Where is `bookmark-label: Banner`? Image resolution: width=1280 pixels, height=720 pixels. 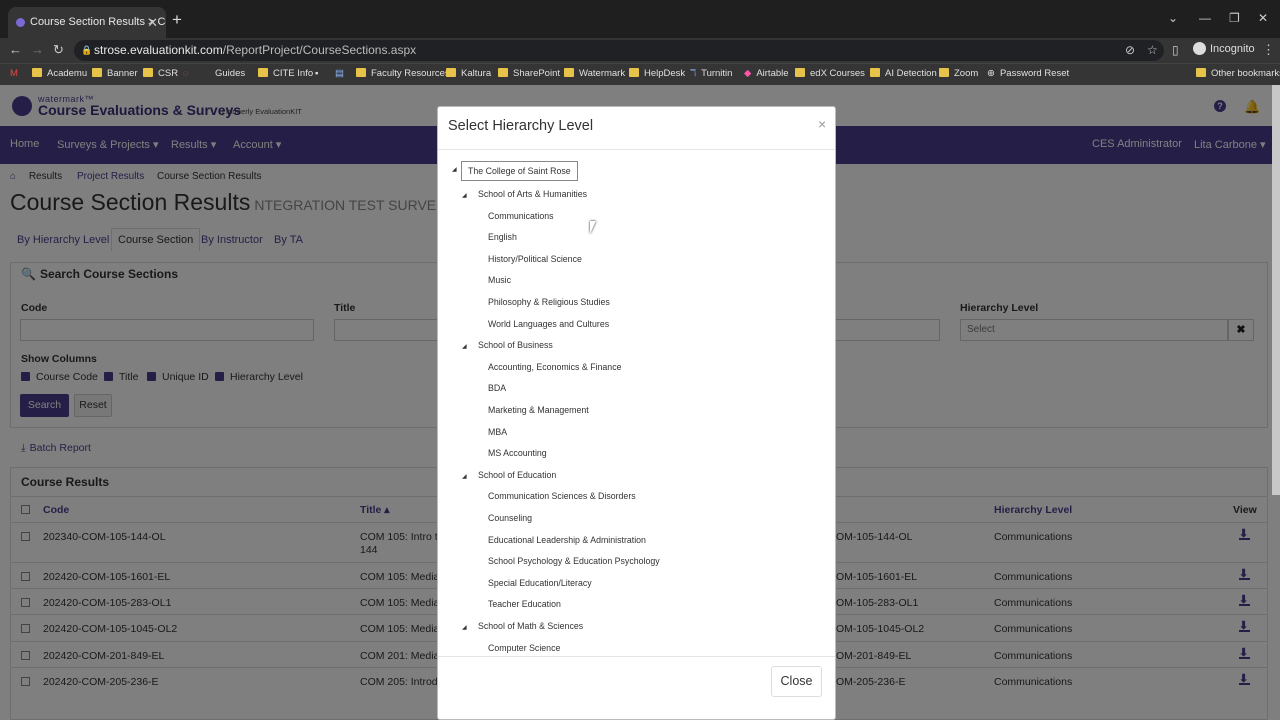
bookmark-label: Banner is located at coordinates (122, 73).